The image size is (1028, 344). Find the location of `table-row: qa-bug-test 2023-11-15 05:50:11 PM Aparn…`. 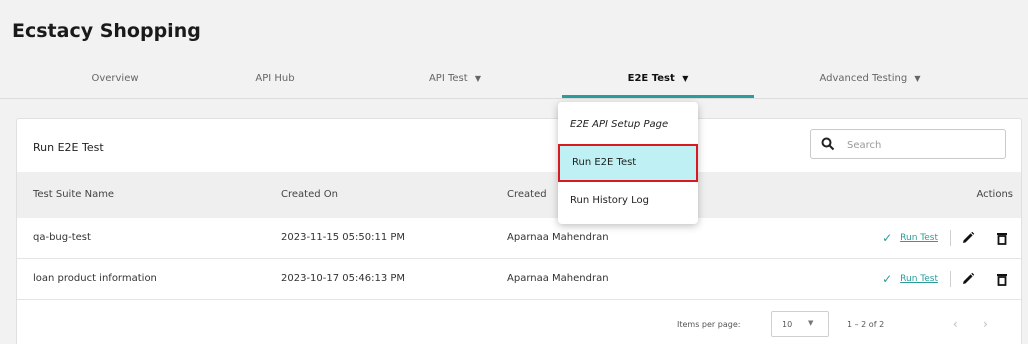

table-row: qa-bug-test 2023-11-15 05:50:11 PM Aparn… is located at coordinates (519, 238).